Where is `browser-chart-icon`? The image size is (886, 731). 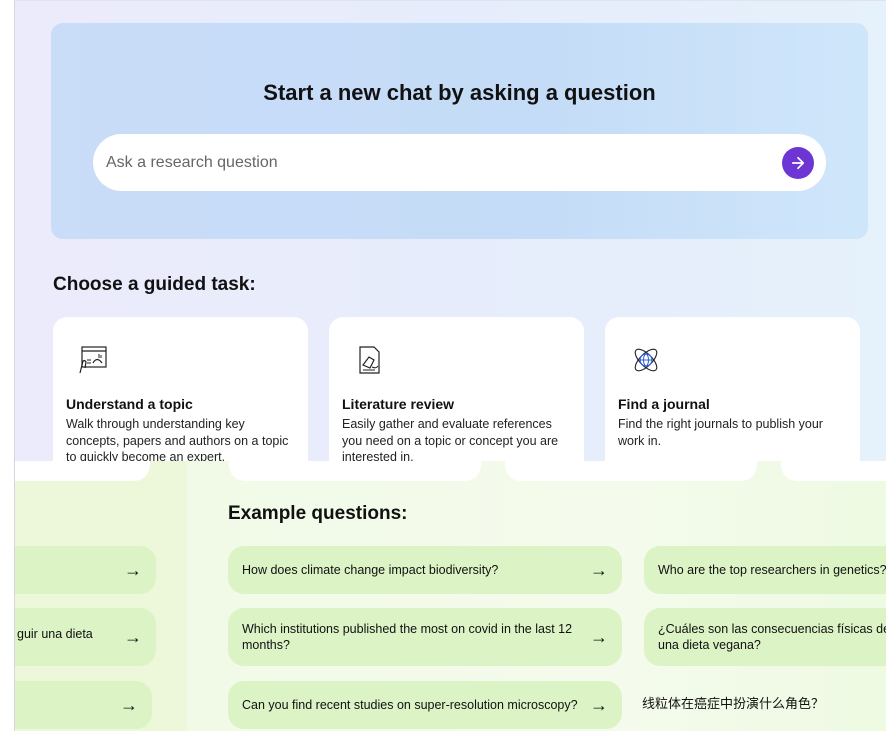 browser-chart-icon is located at coordinates (93, 360).